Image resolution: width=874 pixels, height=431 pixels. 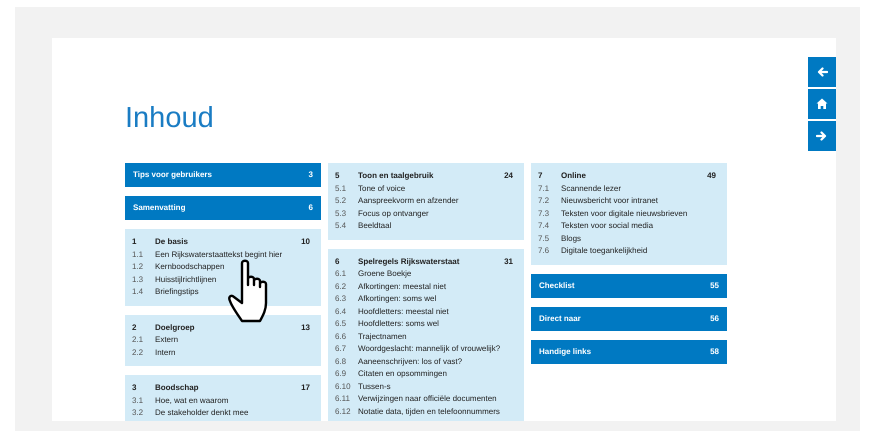 What do you see at coordinates (609, 201) in the screenshot?
I see `item-link: Nieuwsbericht voor intranet` at bounding box center [609, 201].